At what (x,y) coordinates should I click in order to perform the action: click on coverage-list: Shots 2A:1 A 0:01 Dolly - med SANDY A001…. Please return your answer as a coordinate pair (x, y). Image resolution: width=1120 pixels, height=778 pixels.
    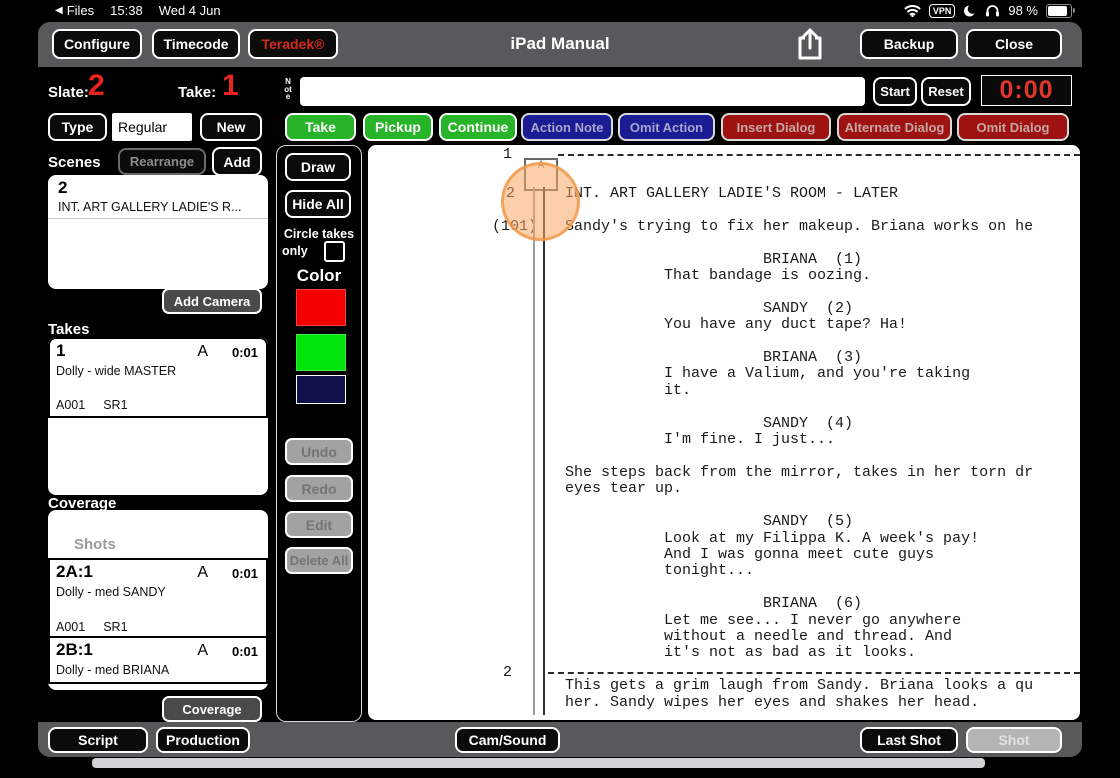
    Looking at the image, I should click on (158, 600).